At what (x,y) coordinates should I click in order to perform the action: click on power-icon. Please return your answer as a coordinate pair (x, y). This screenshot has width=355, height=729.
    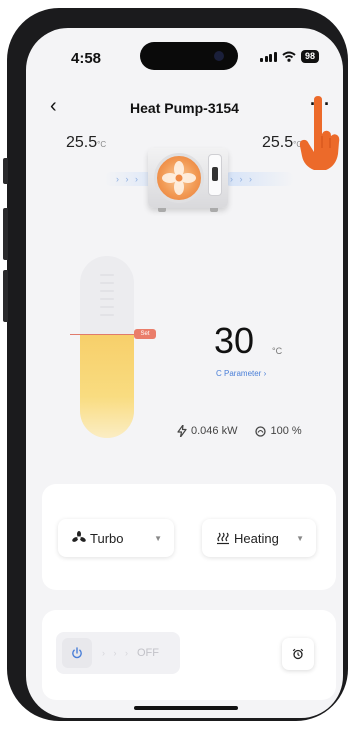
    Looking at the image, I should click on (77, 653).